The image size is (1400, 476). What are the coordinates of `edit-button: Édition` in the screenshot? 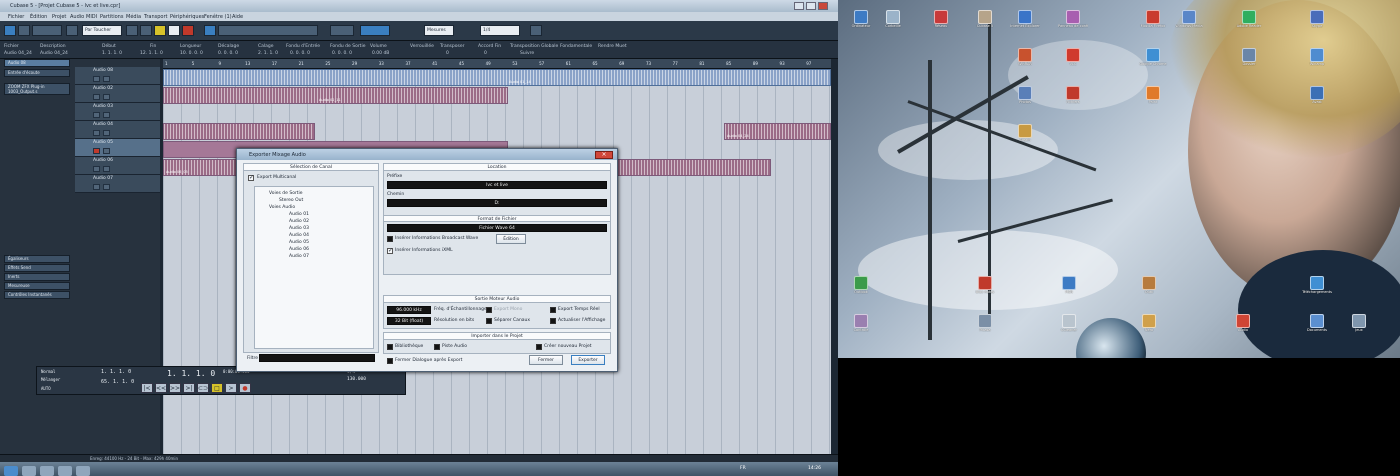 It's located at (511, 239).